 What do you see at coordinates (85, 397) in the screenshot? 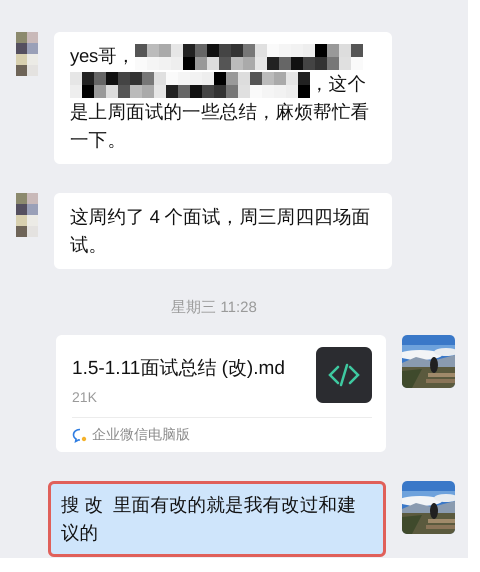
I see `file-size: 21K` at bounding box center [85, 397].